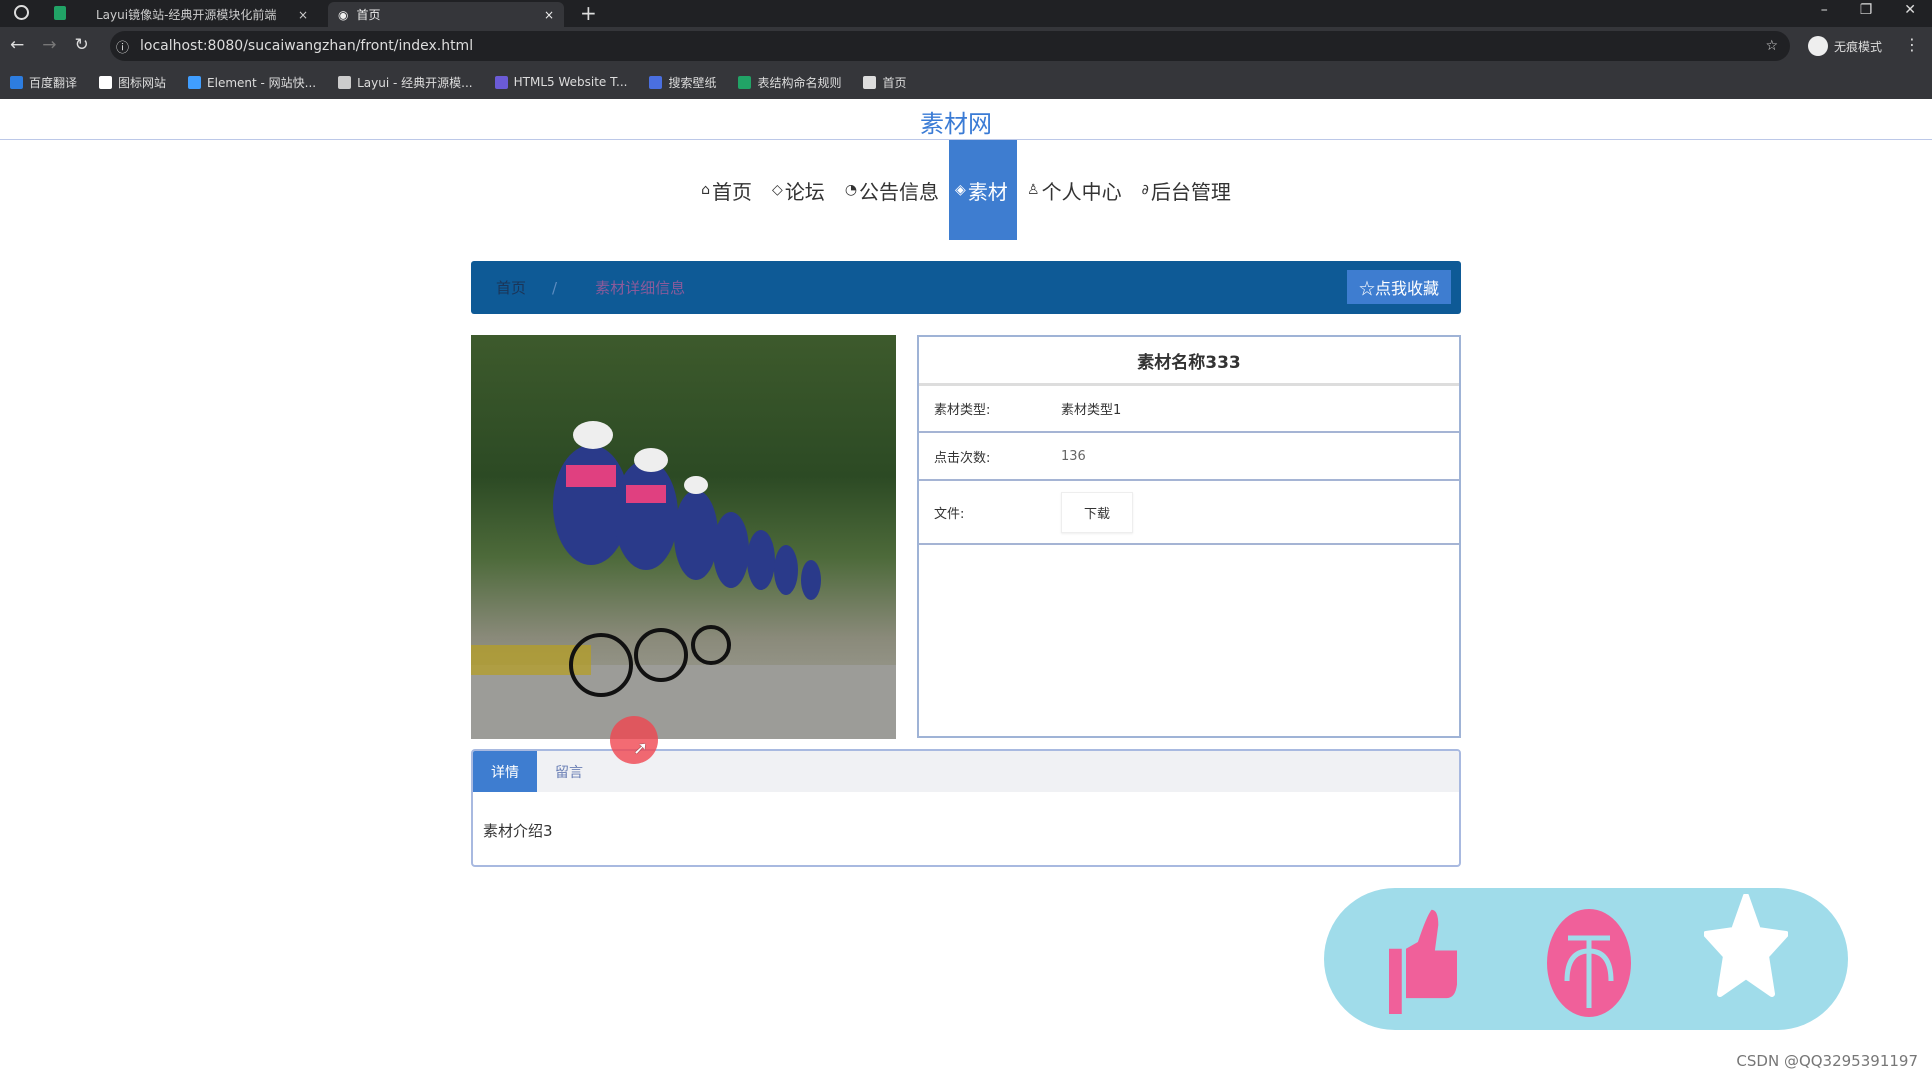  I want to click on forward-icon: →, so click(49, 45).